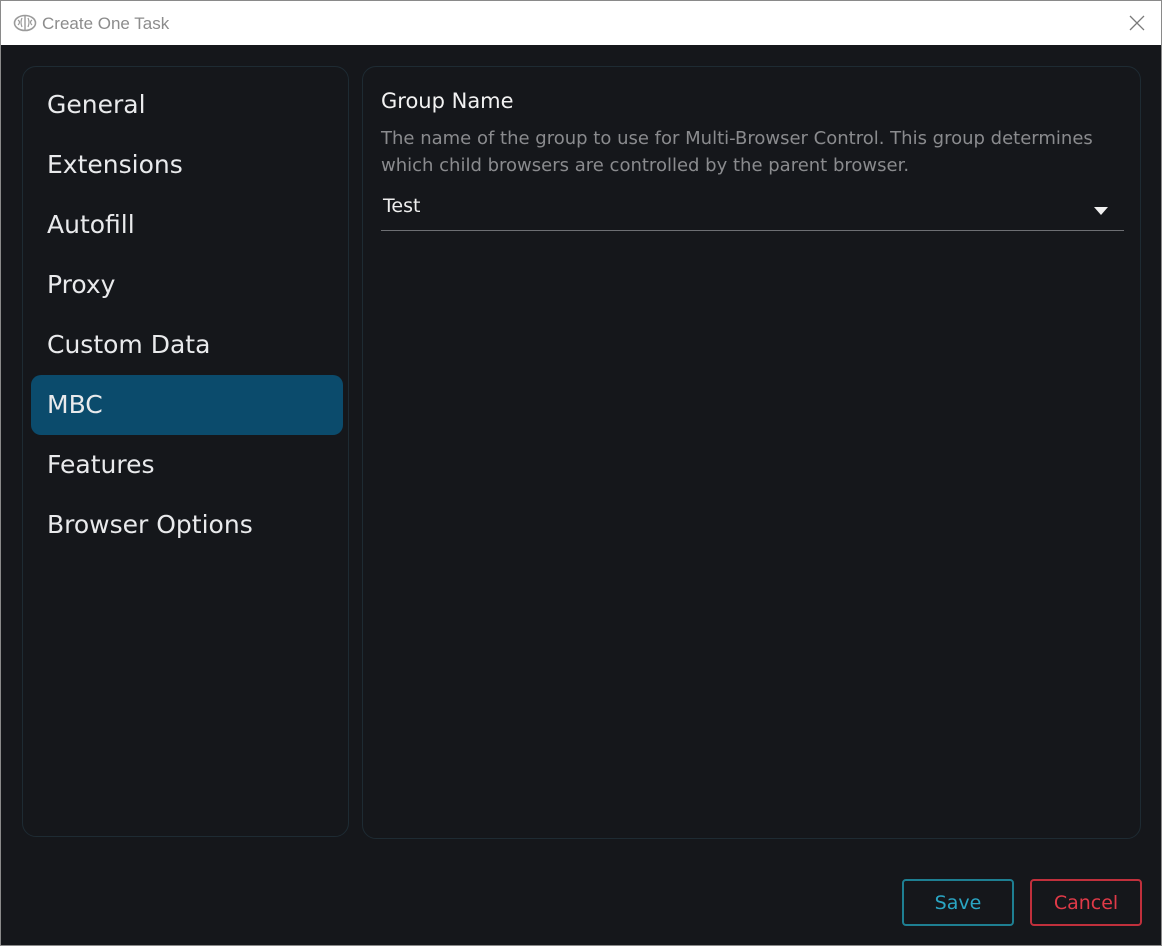 This screenshot has height=946, width=1162. What do you see at coordinates (25, 23) in the screenshot?
I see `brain-icon` at bounding box center [25, 23].